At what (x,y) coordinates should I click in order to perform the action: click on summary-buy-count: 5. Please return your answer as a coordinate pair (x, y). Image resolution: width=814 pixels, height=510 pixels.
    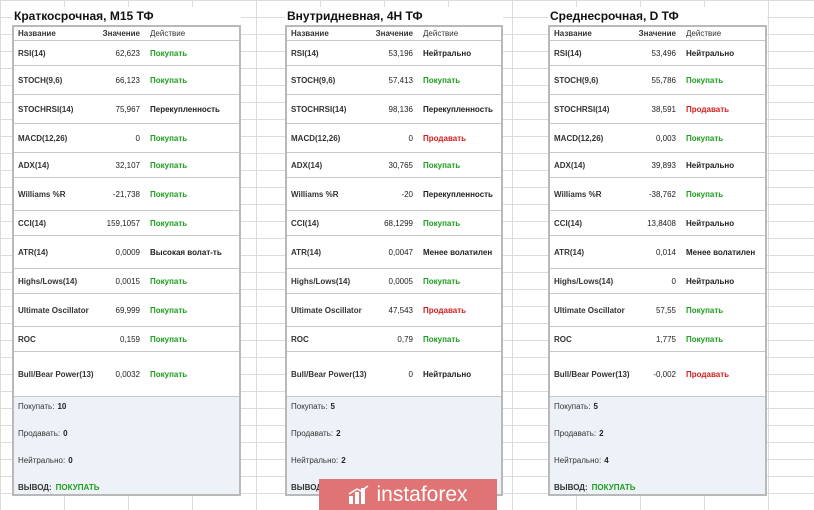
    Looking at the image, I should click on (595, 406).